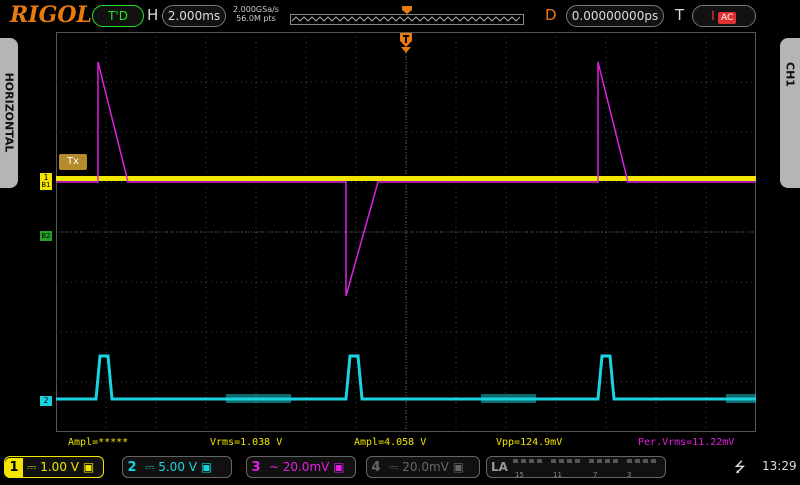 The height and width of the screenshot is (485, 800). I want to click on delay-label: D, so click(551, 15).